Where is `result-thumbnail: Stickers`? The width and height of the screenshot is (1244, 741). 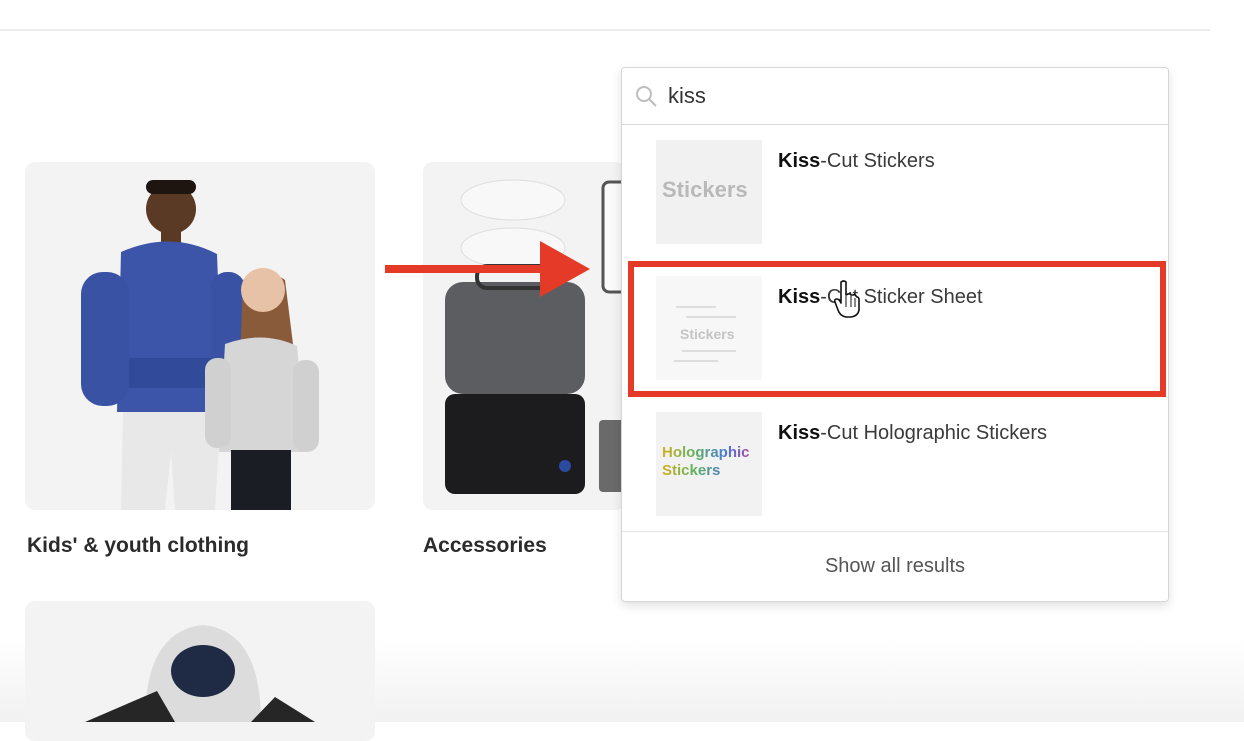
result-thumbnail: Stickers is located at coordinates (709, 192).